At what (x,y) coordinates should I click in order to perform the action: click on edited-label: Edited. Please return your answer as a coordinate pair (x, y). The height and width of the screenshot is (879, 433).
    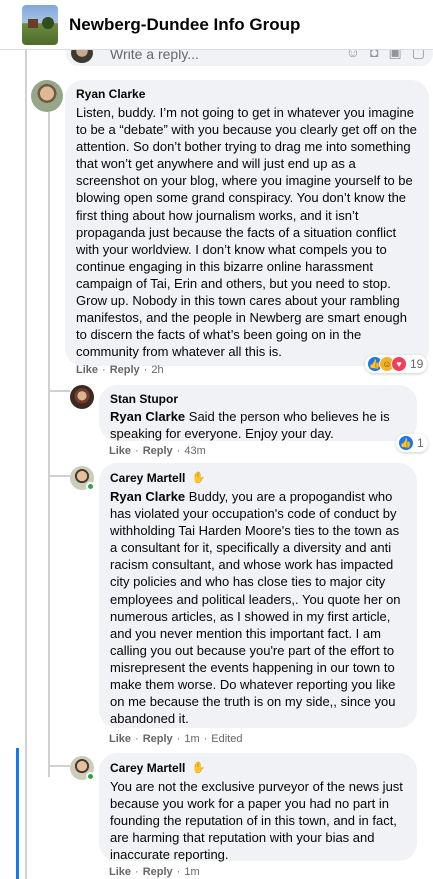
    Looking at the image, I should click on (226, 739).